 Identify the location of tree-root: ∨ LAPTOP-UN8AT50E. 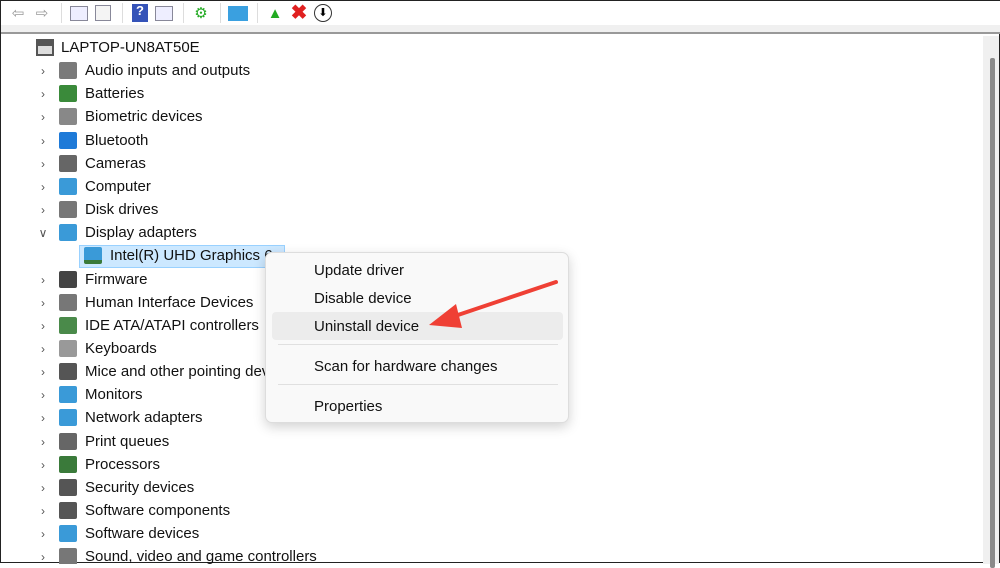
(151, 47).